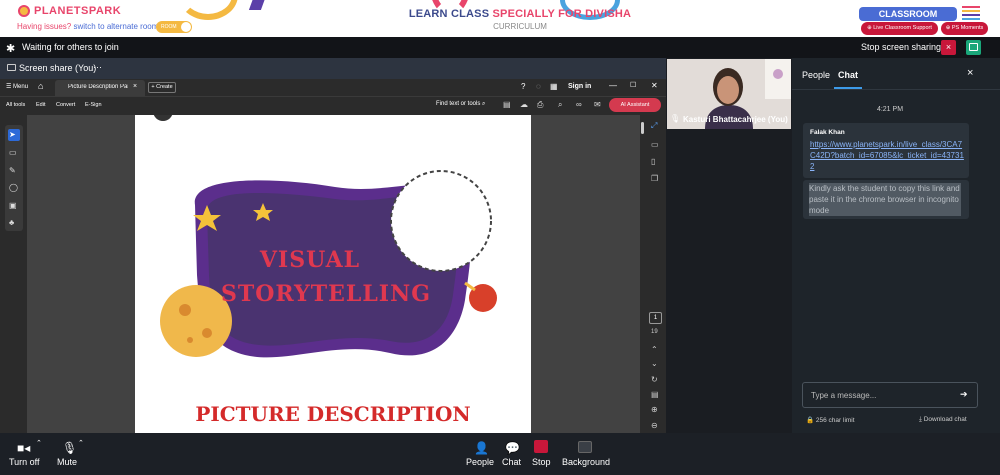  I want to click on live-support-button: ⊕ Live Classroom Support, so click(899, 28).